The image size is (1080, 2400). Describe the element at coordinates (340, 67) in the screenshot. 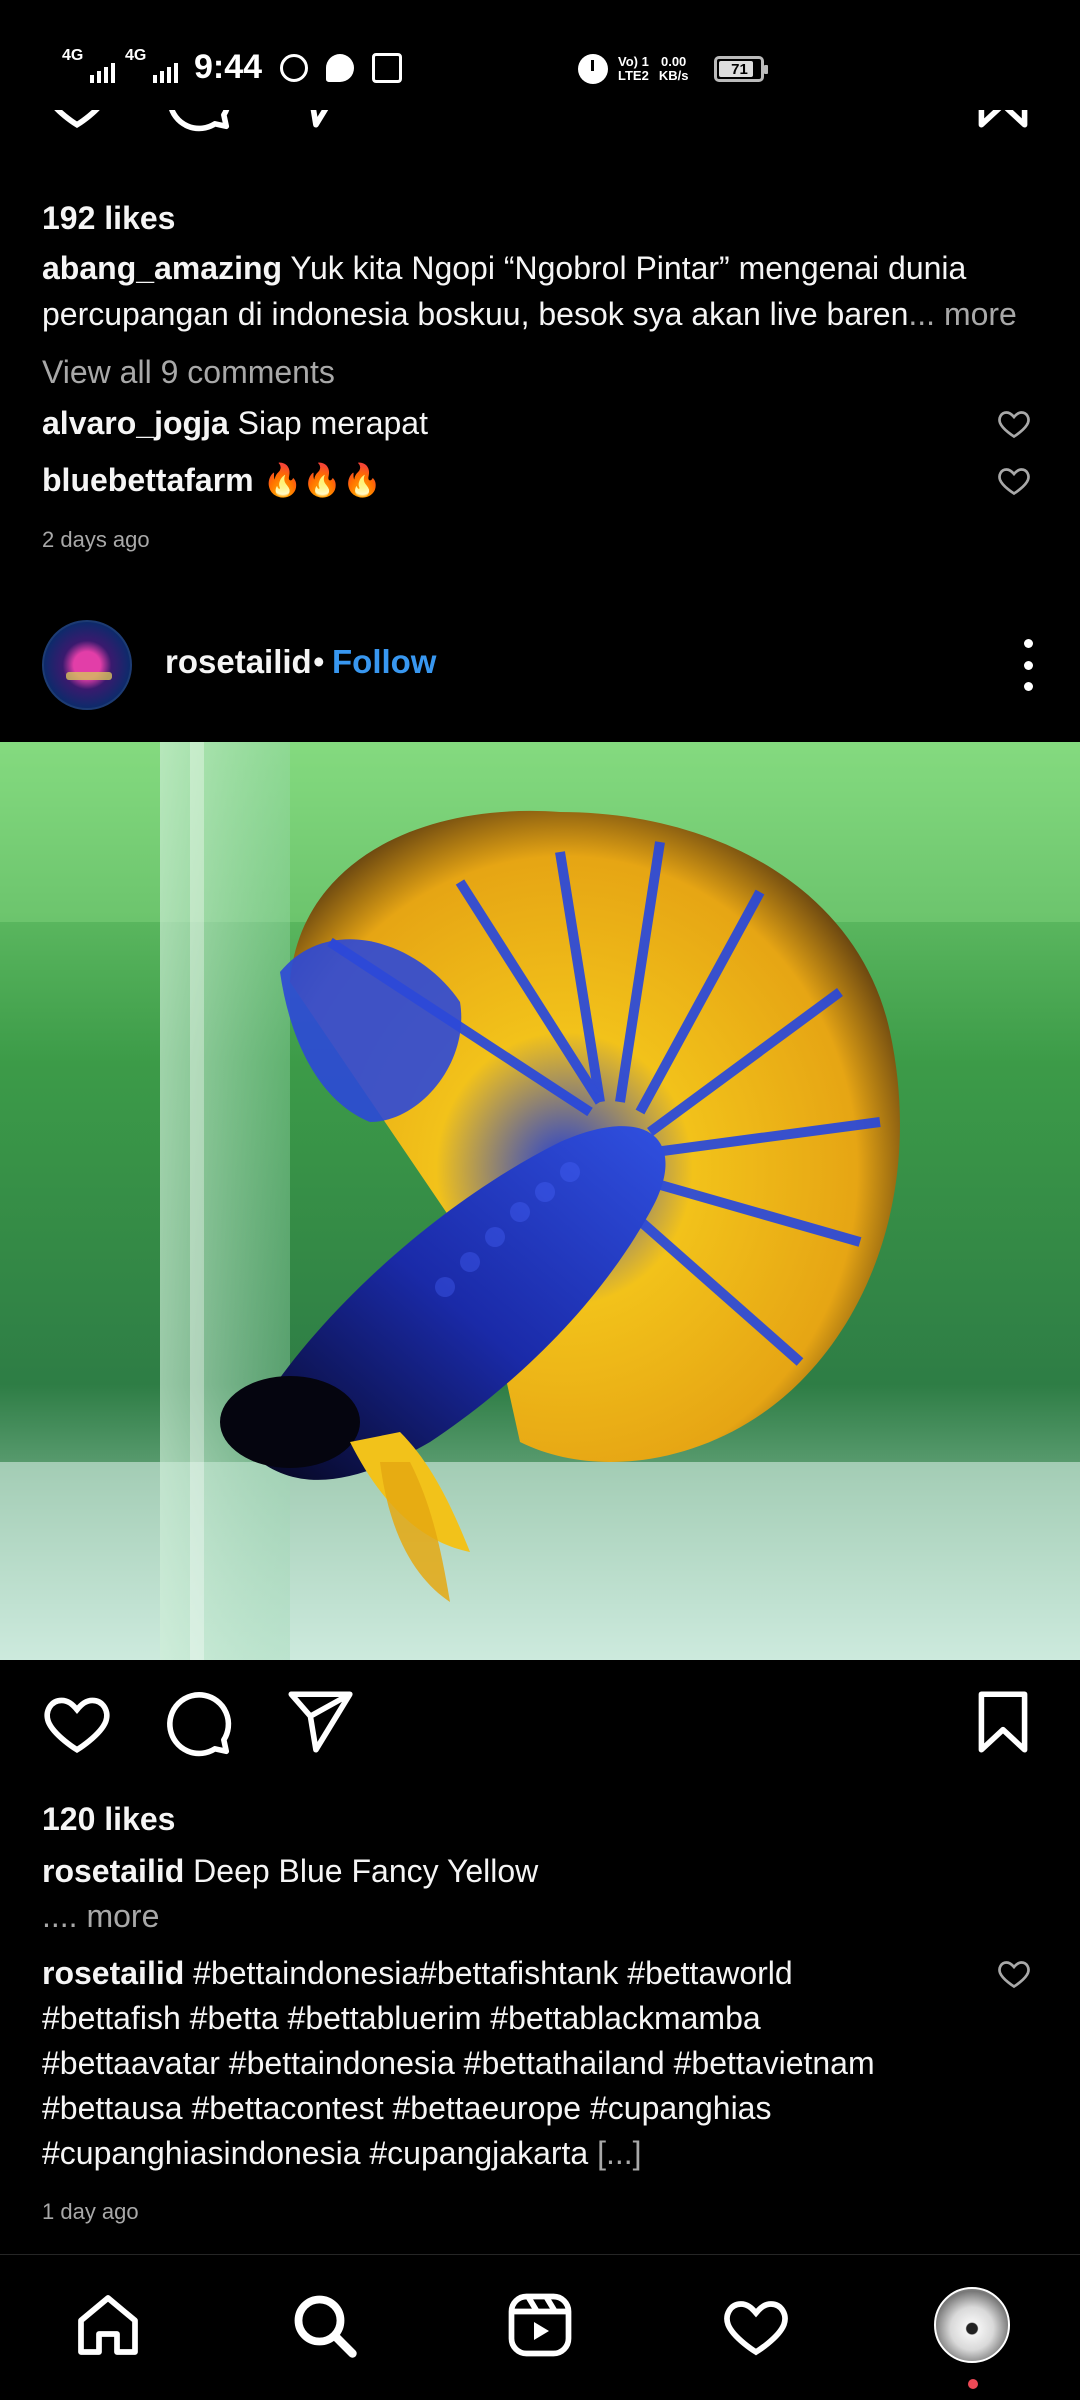

I see `message-icon` at that location.